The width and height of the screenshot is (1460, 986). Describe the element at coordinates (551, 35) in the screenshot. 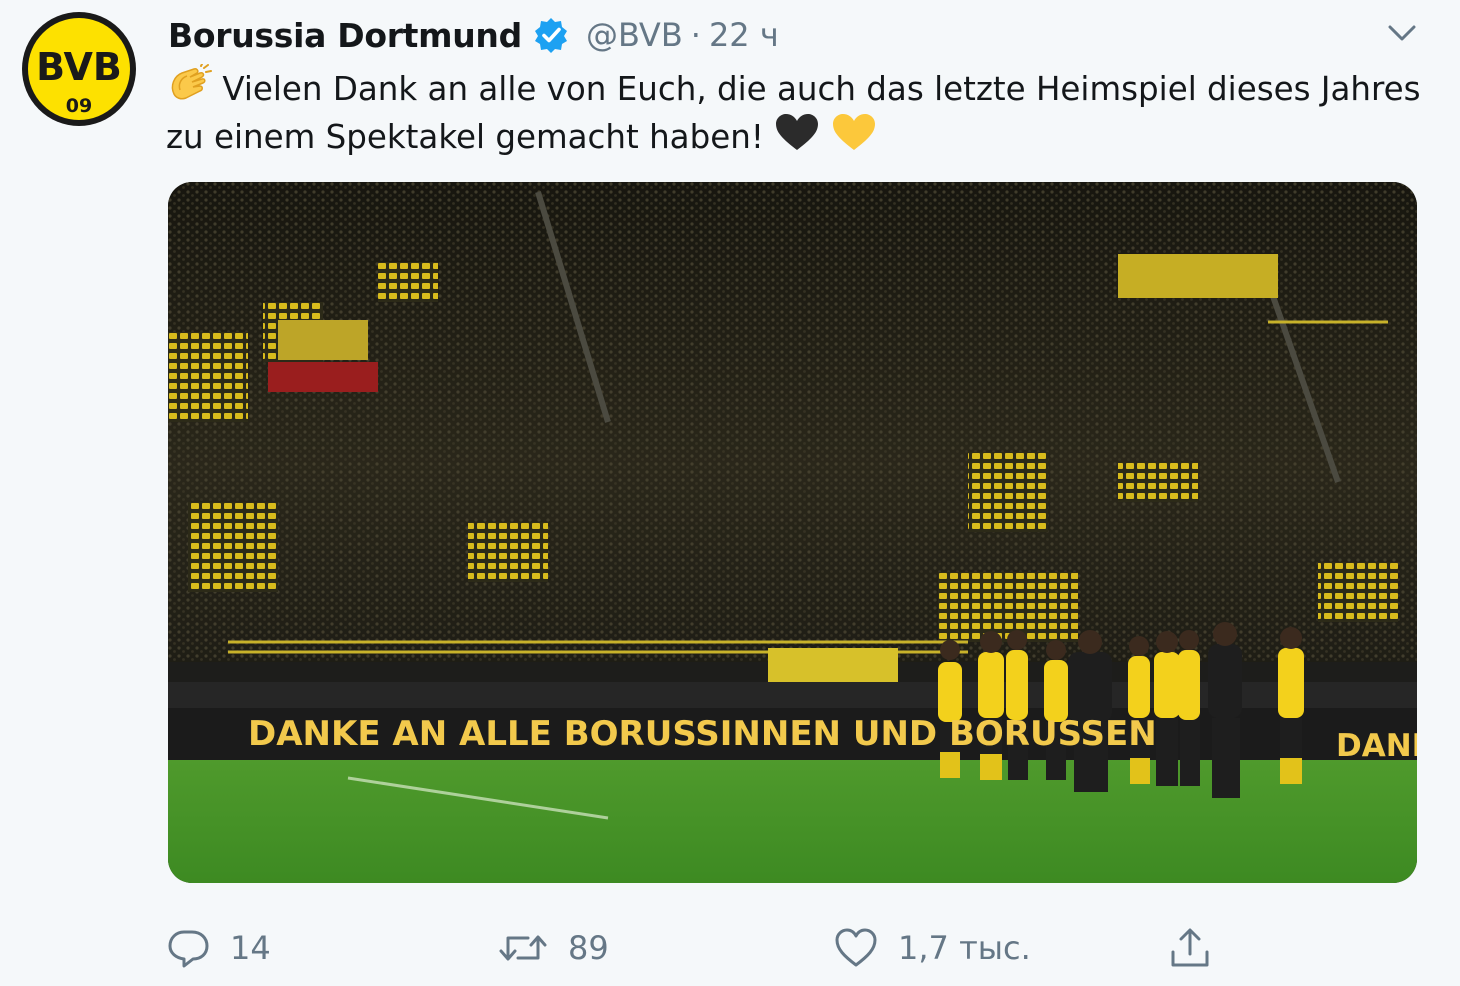

I see `verified-badge-icon` at that location.